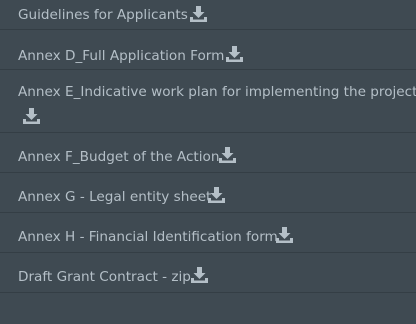 The height and width of the screenshot is (324, 416). Describe the element at coordinates (208, 15) in the screenshot. I see `document-row: Guidelines for Applicants` at that location.